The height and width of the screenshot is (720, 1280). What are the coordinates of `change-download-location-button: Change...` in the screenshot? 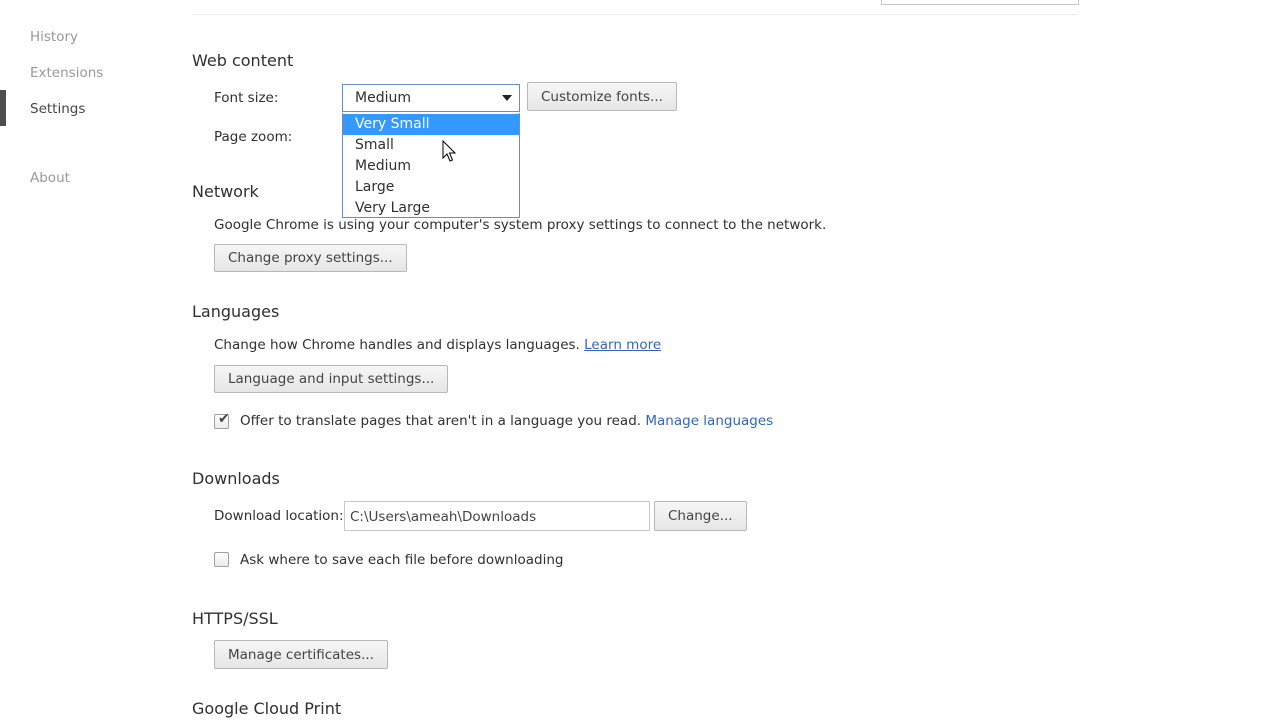 It's located at (700, 516).